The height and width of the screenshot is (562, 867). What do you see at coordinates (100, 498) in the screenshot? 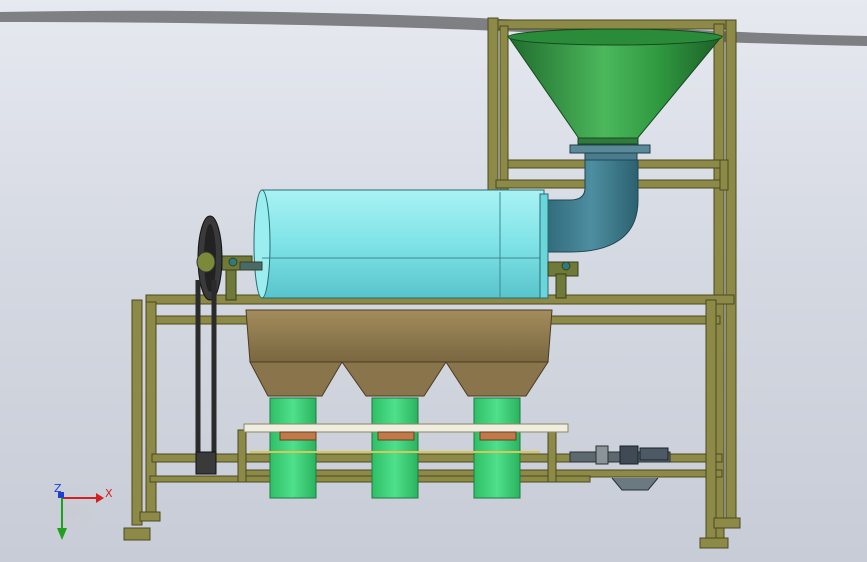
I see `x-axis-arrow-icon` at bounding box center [100, 498].